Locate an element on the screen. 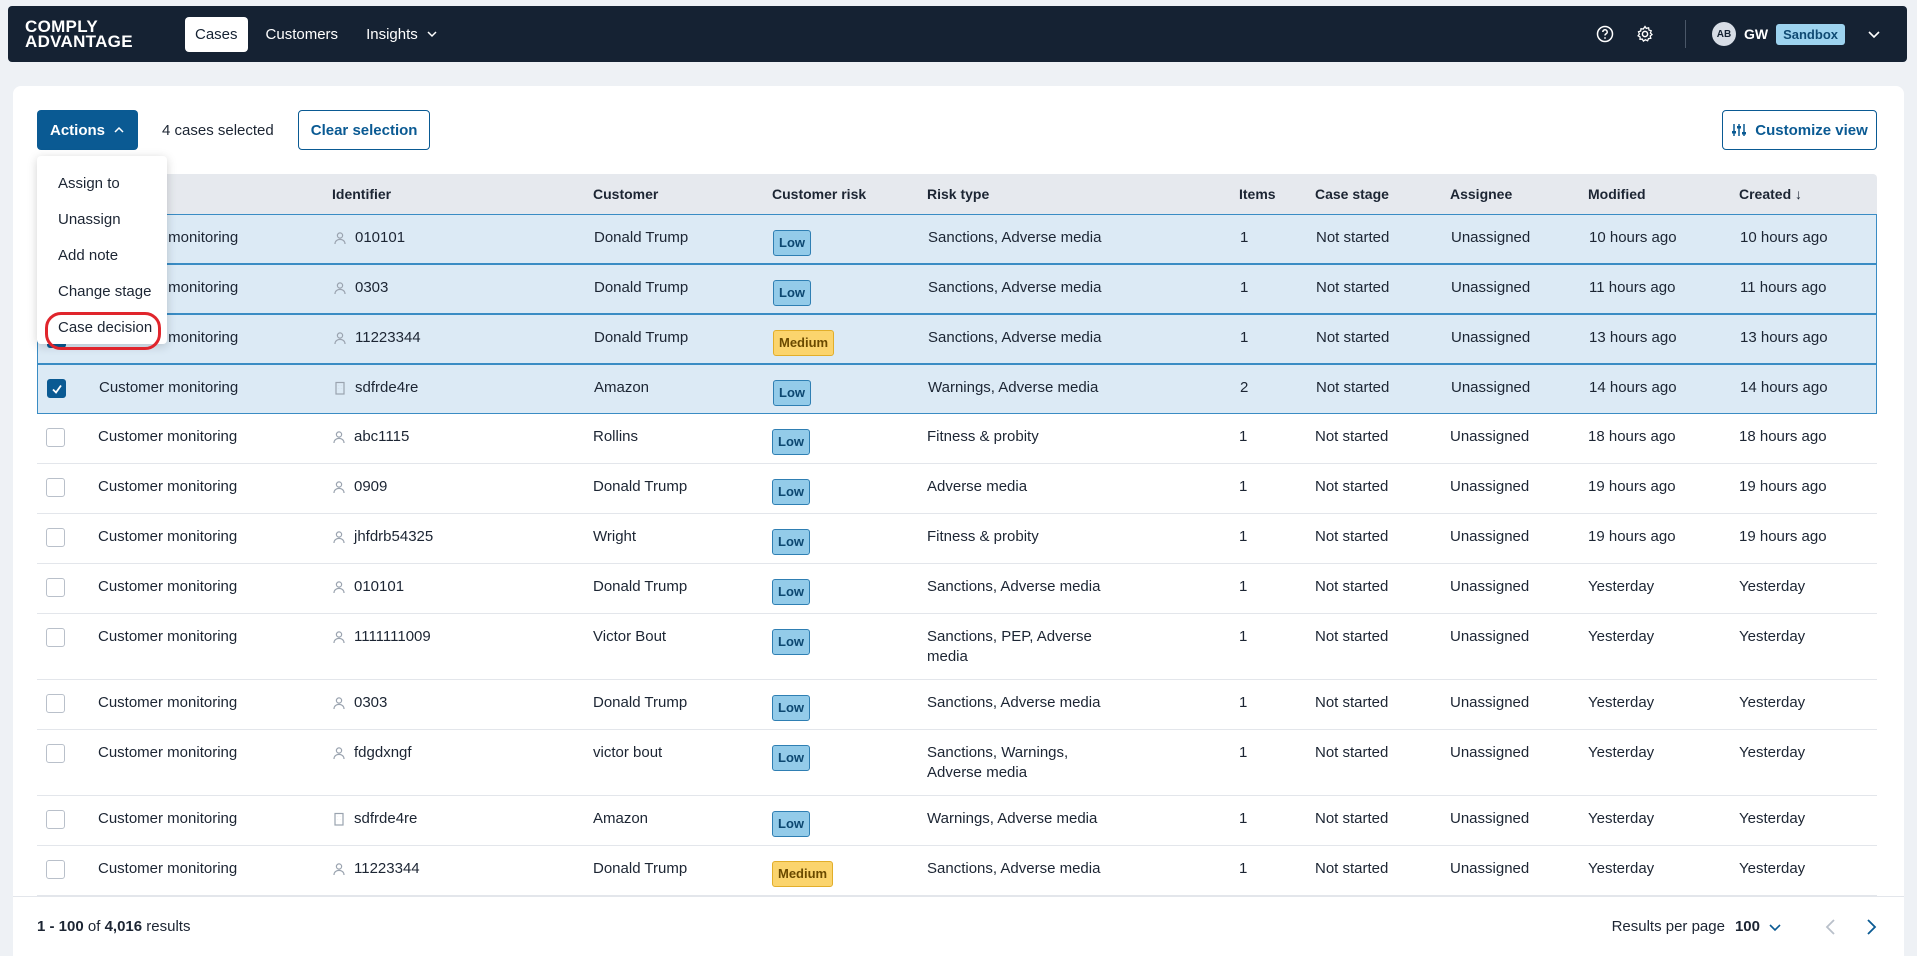  help-button is located at coordinates (1605, 34).